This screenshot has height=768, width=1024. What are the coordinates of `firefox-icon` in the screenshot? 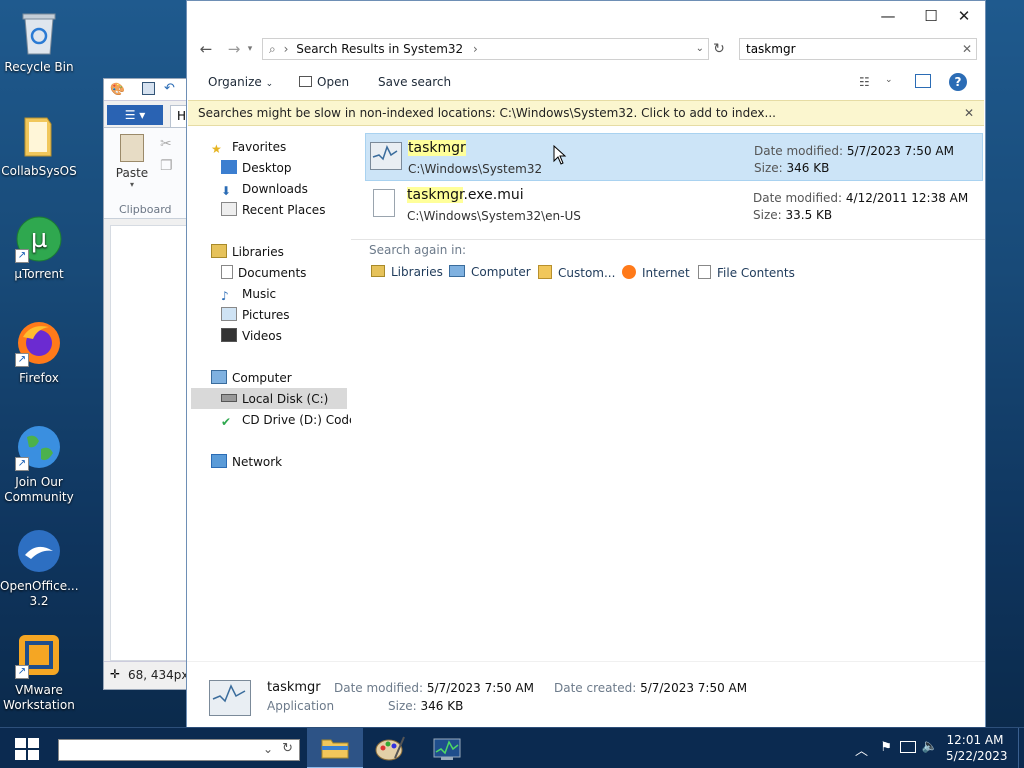 It's located at (629, 272).